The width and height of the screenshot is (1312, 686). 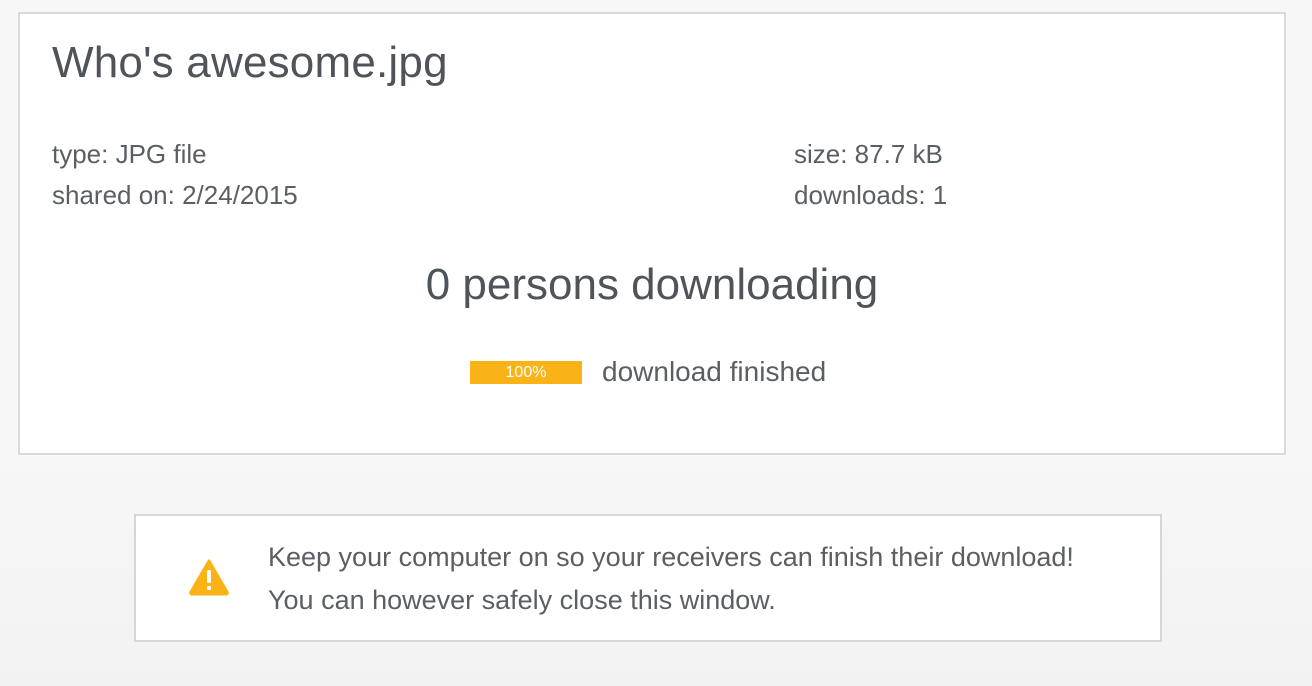 I want to click on persons-downloading: 0 persons downloading, so click(x=652, y=284).